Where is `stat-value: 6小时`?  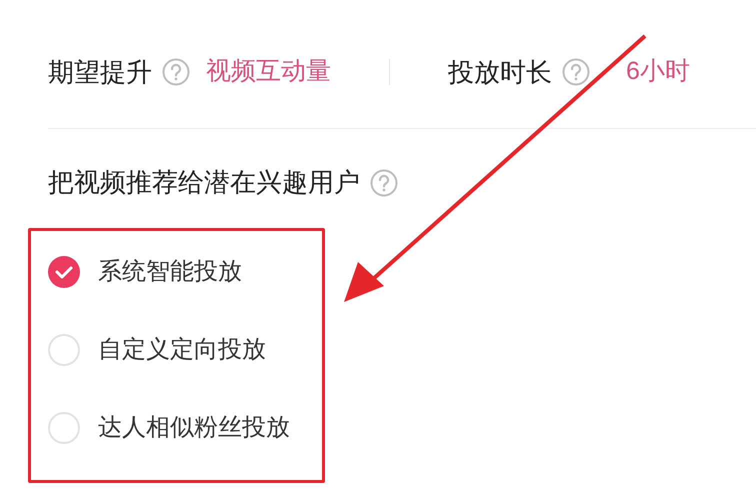
stat-value: 6小时 is located at coordinates (658, 72).